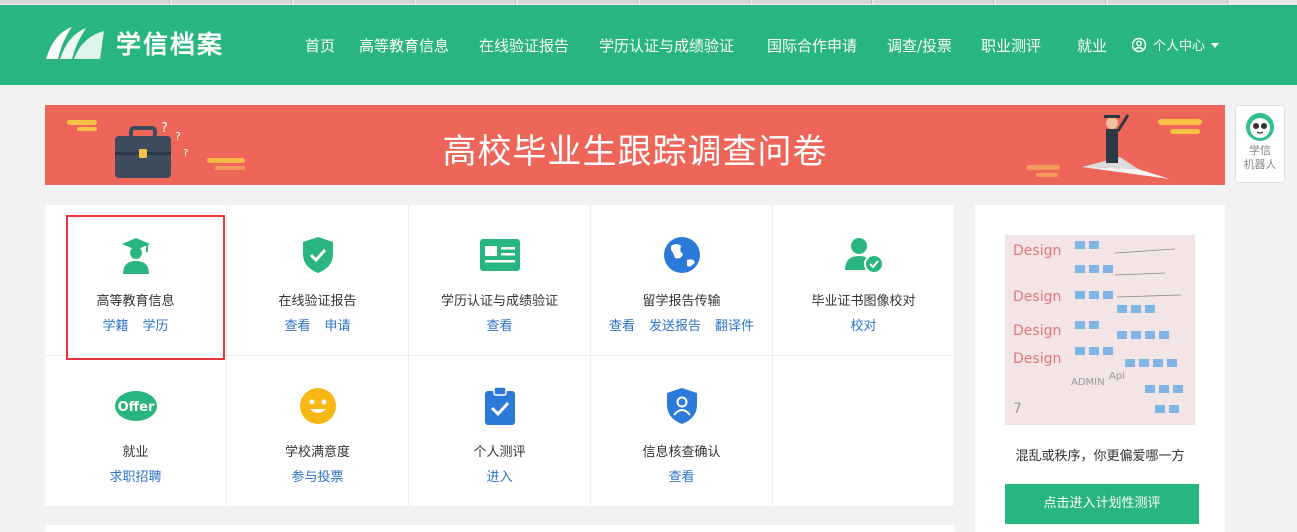 This screenshot has height=532, width=1297. Describe the element at coordinates (1117, 376) in the screenshot. I see `svg-text: Api` at that location.